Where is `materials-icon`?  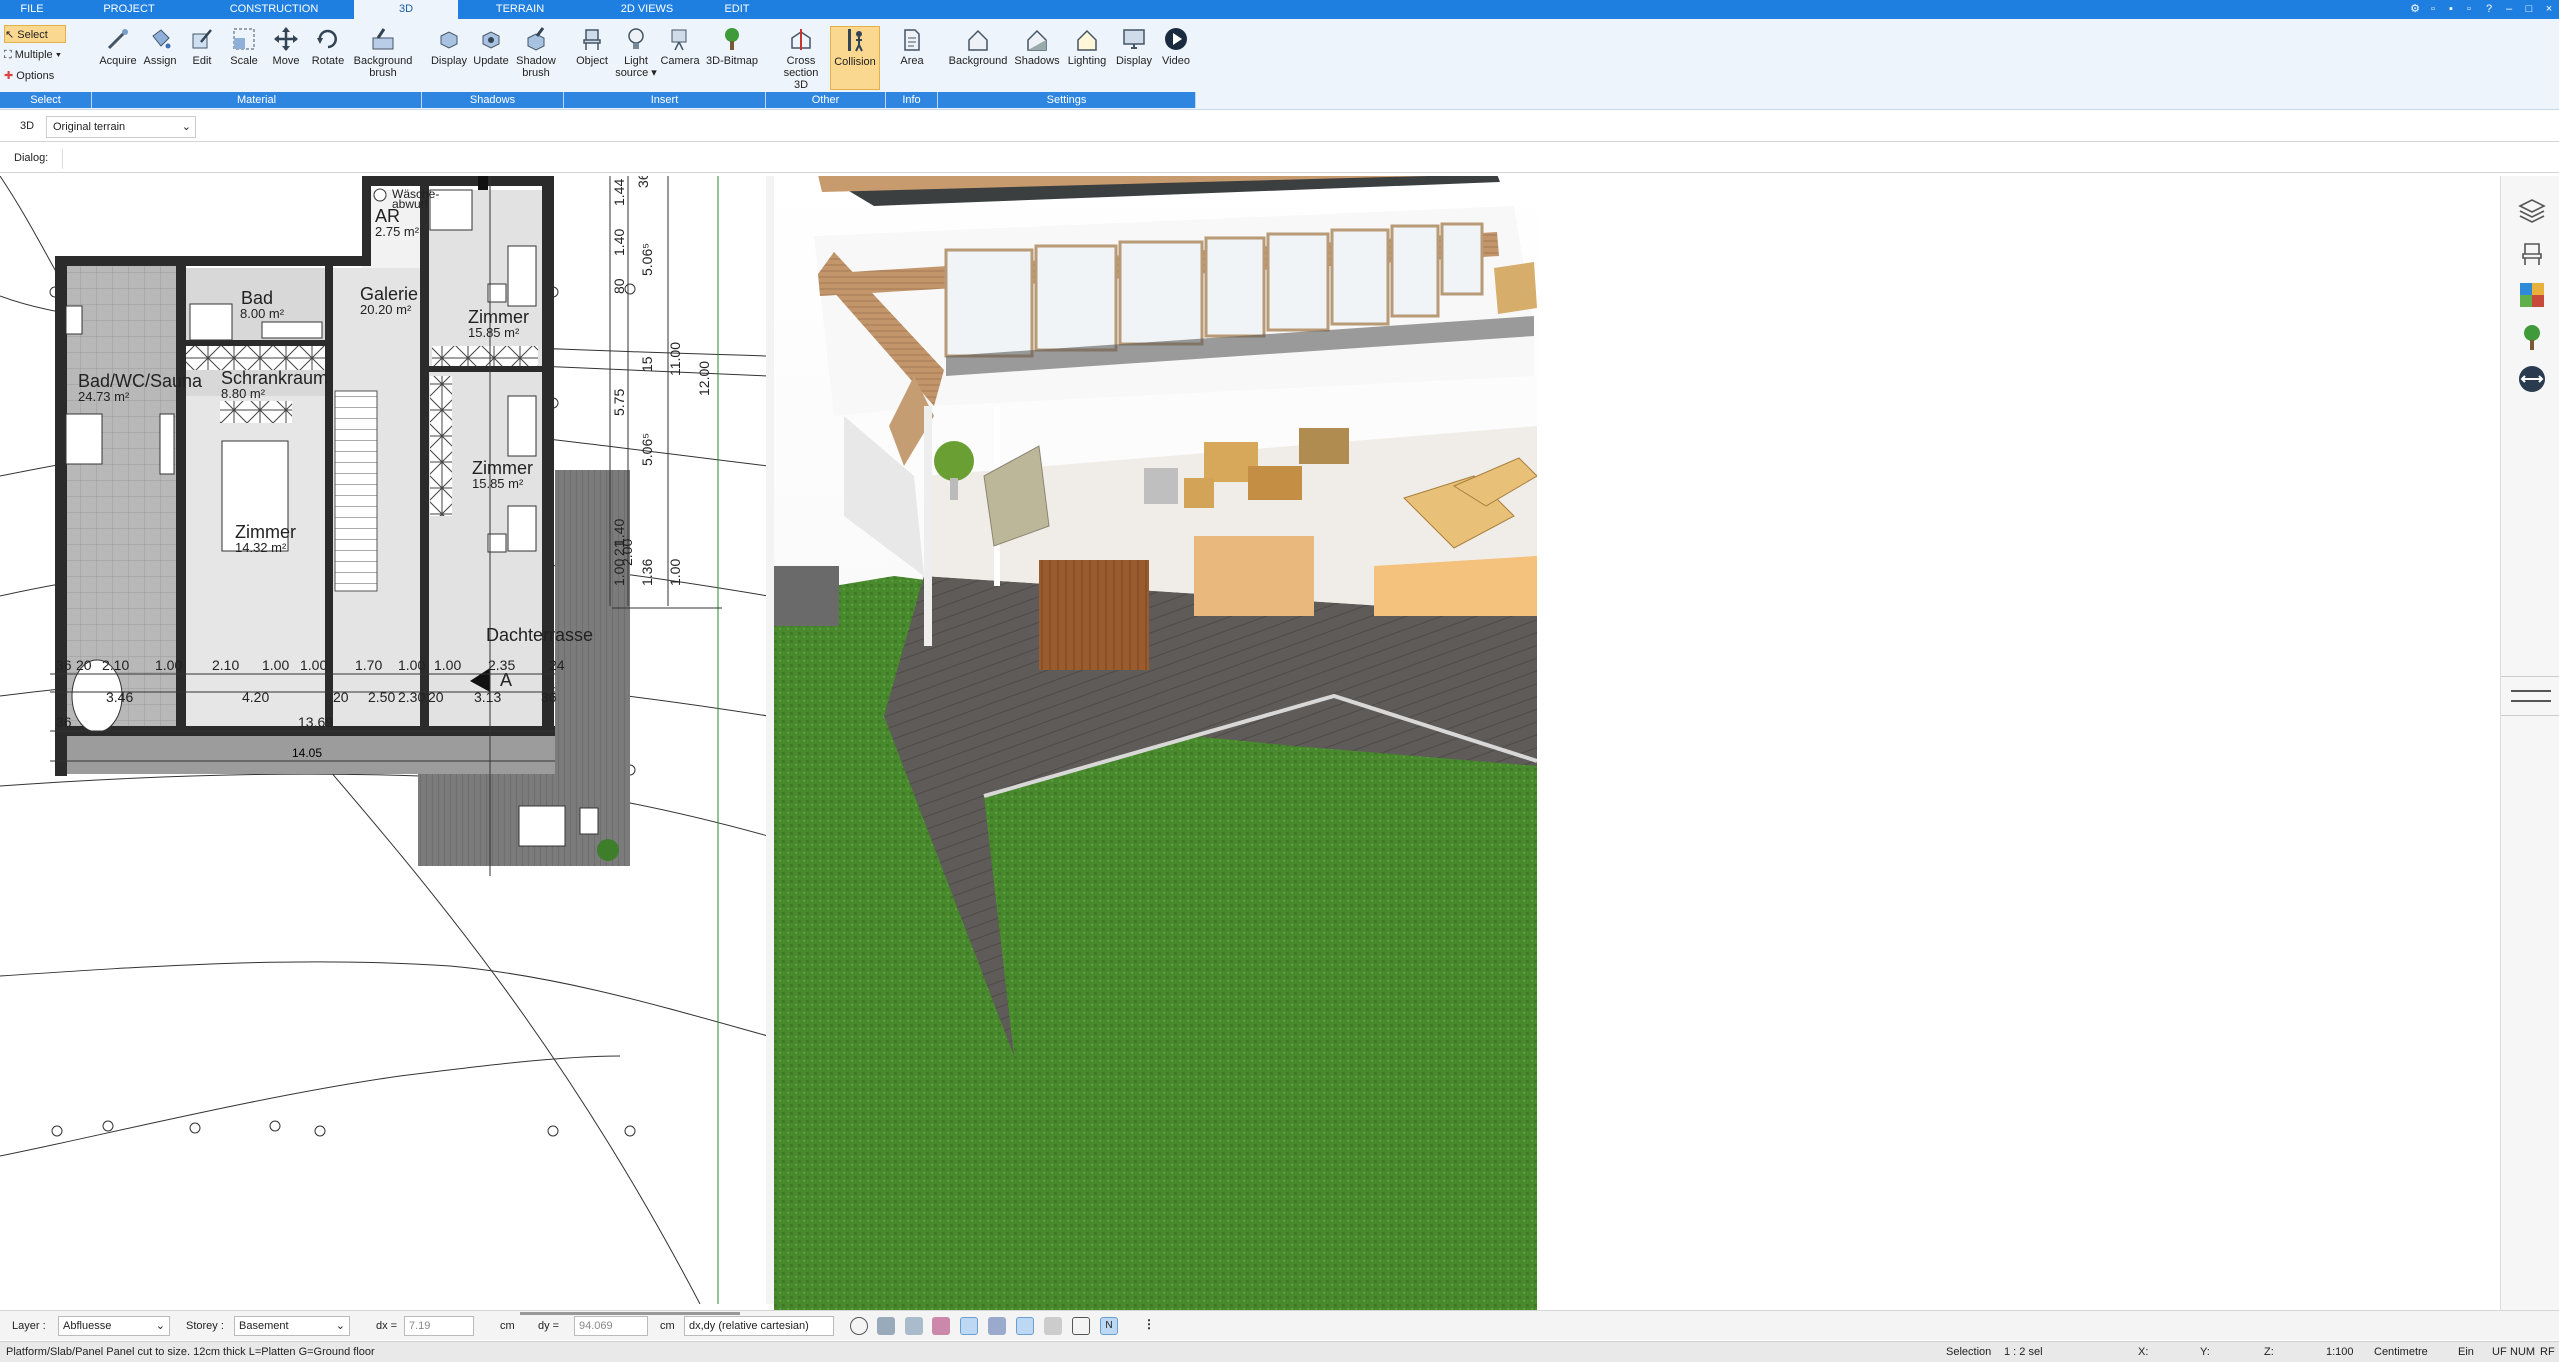
materials-icon is located at coordinates (2532, 295).